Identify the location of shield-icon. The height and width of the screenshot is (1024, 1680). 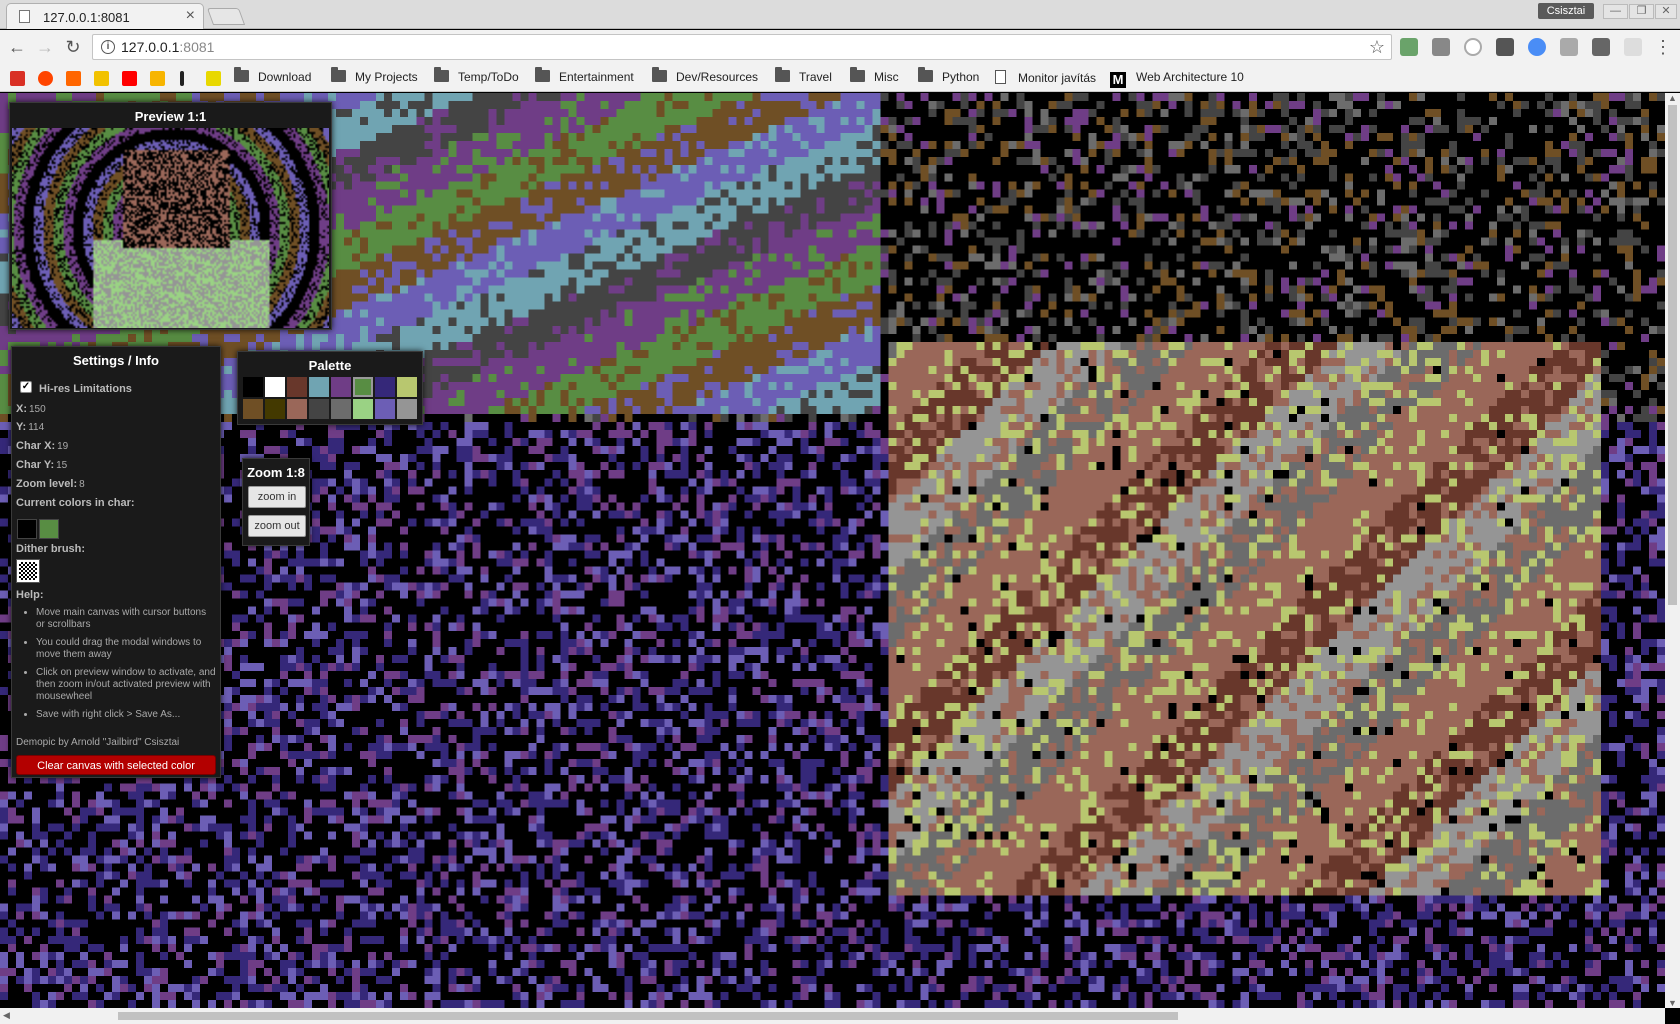
(1601, 47).